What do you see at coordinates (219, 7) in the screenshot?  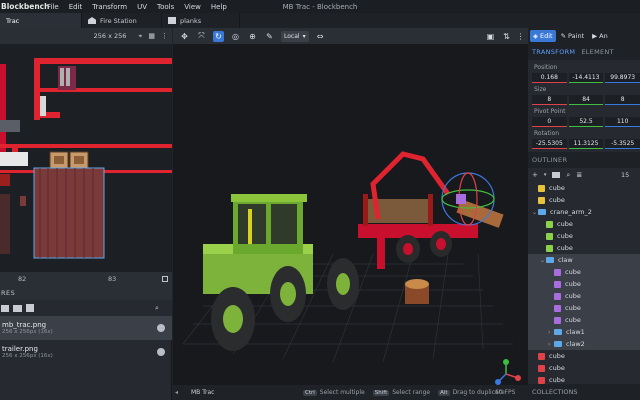 I see `menu-help: Help` at bounding box center [219, 7].